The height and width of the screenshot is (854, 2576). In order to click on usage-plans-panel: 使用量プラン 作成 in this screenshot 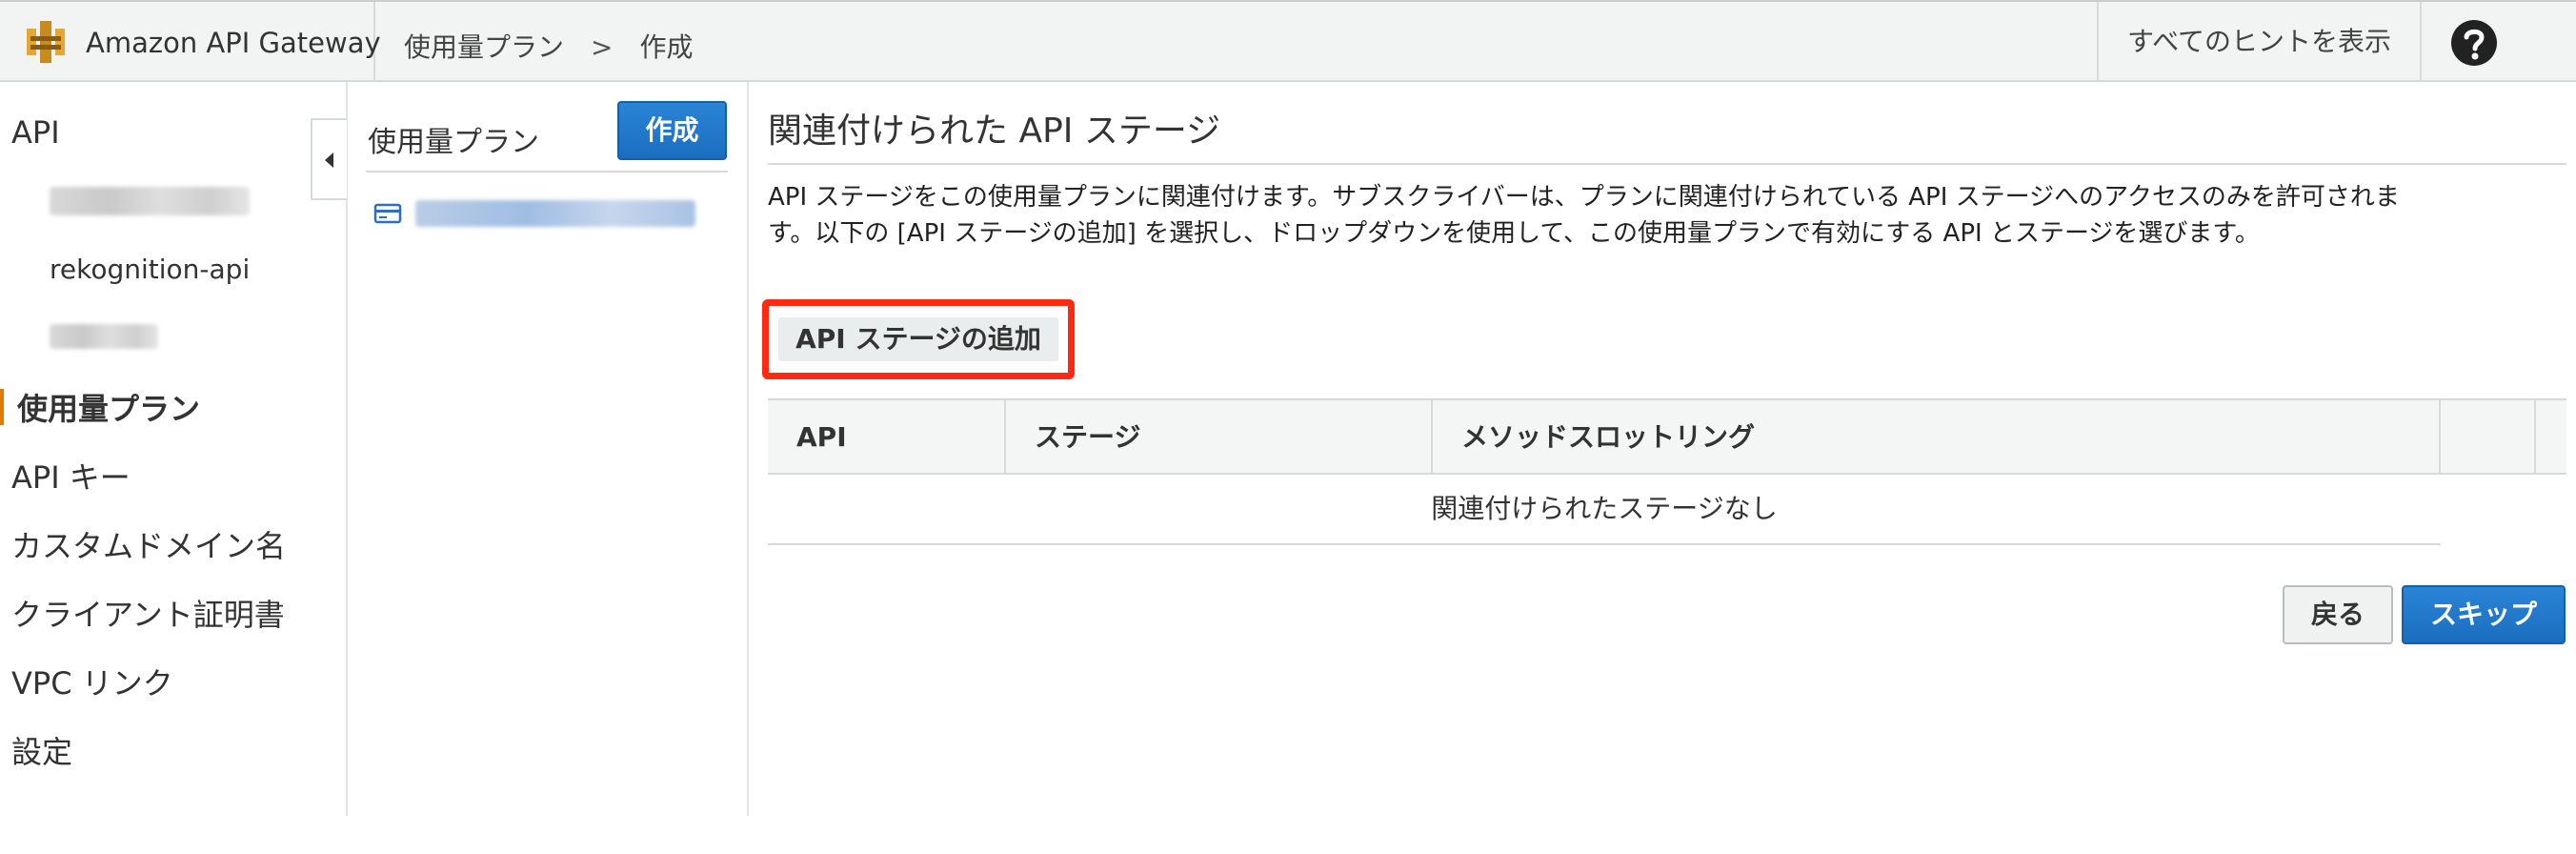, I will do `click(549, 449)`.